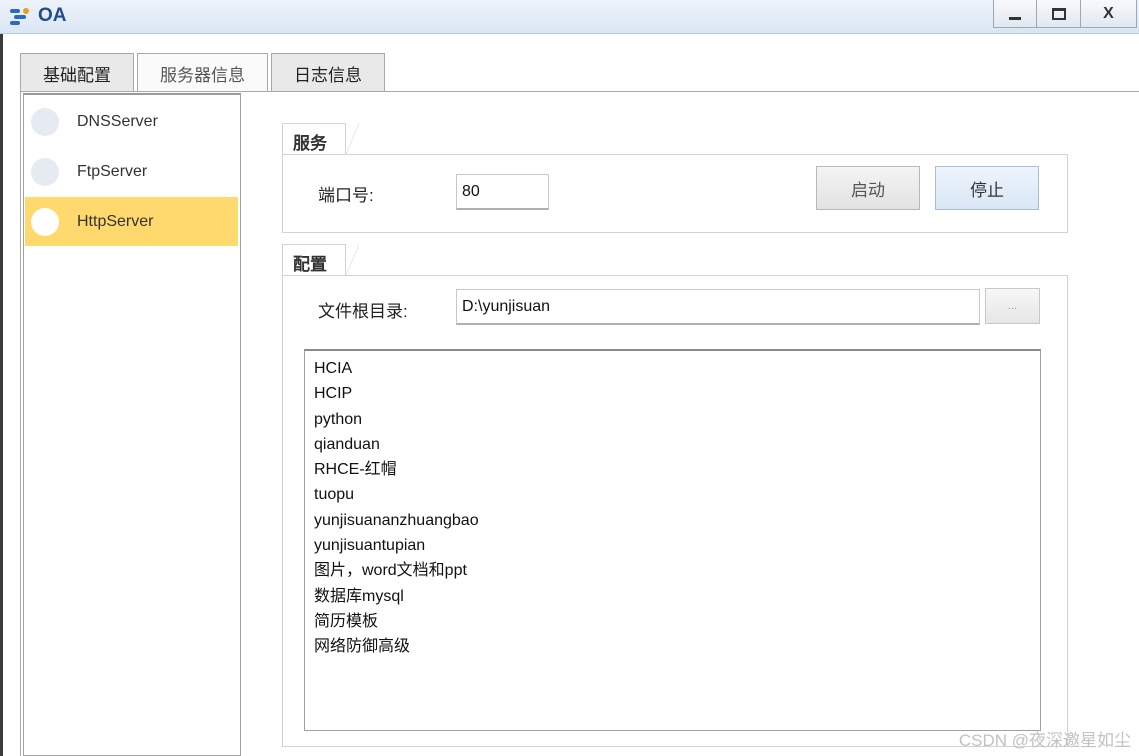 This screenshot has width=1139, height=756. What do you see at coordinates (868, 188) in the screenshot?
I see `start-button: 启动` at bounding box center [868, 188].